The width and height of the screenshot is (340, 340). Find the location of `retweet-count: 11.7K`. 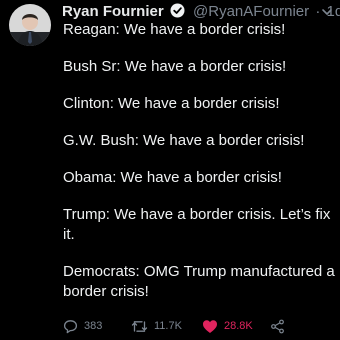

retweet-count: 11.7K is located at coordinates (168, 326).